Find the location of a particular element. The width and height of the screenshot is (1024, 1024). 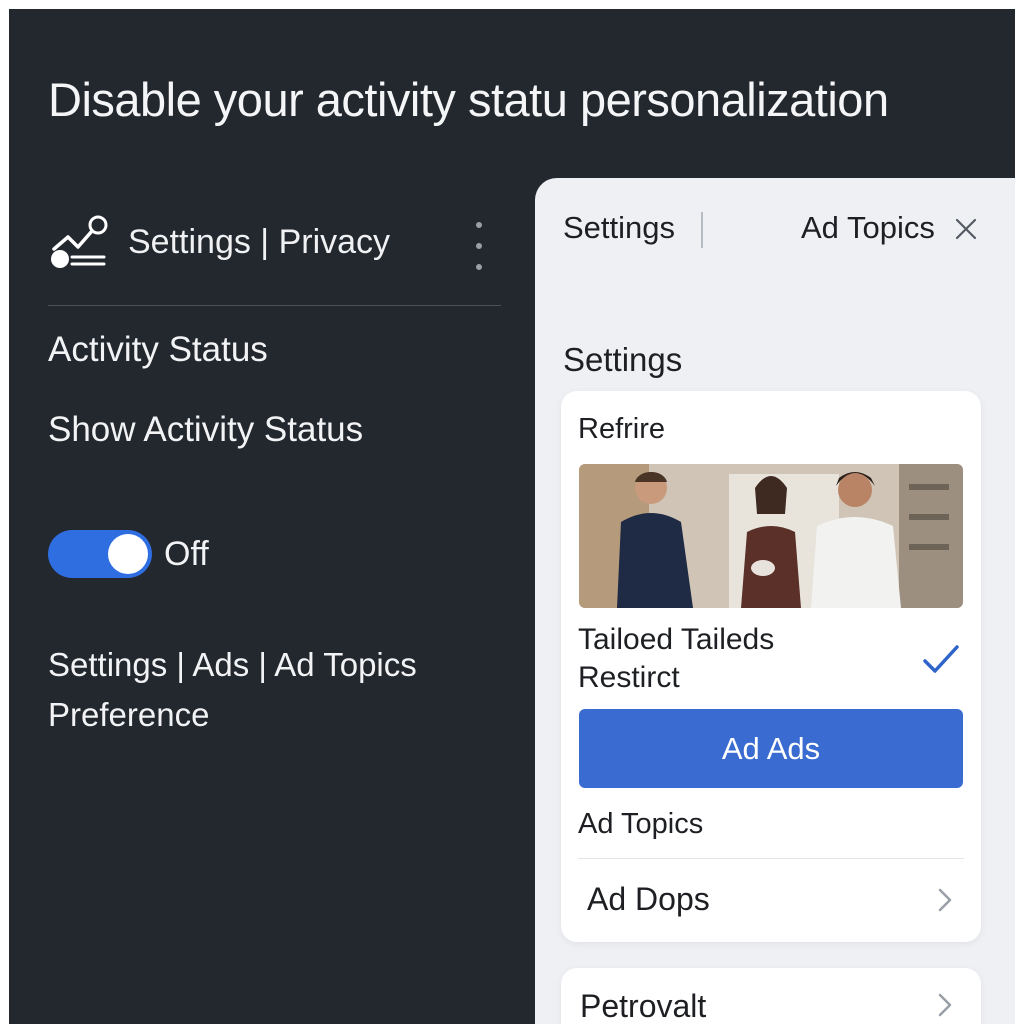

tab-separator is located at coordinates (702, 230).